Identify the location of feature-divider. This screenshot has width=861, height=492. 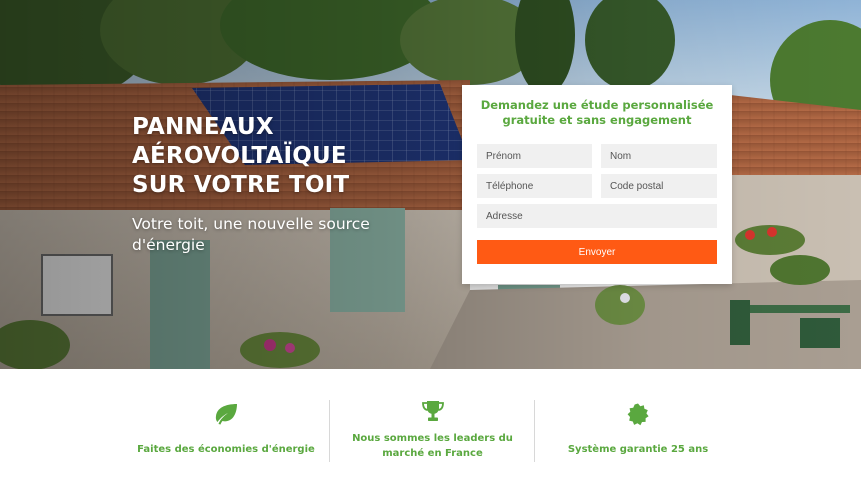
(534, 431).